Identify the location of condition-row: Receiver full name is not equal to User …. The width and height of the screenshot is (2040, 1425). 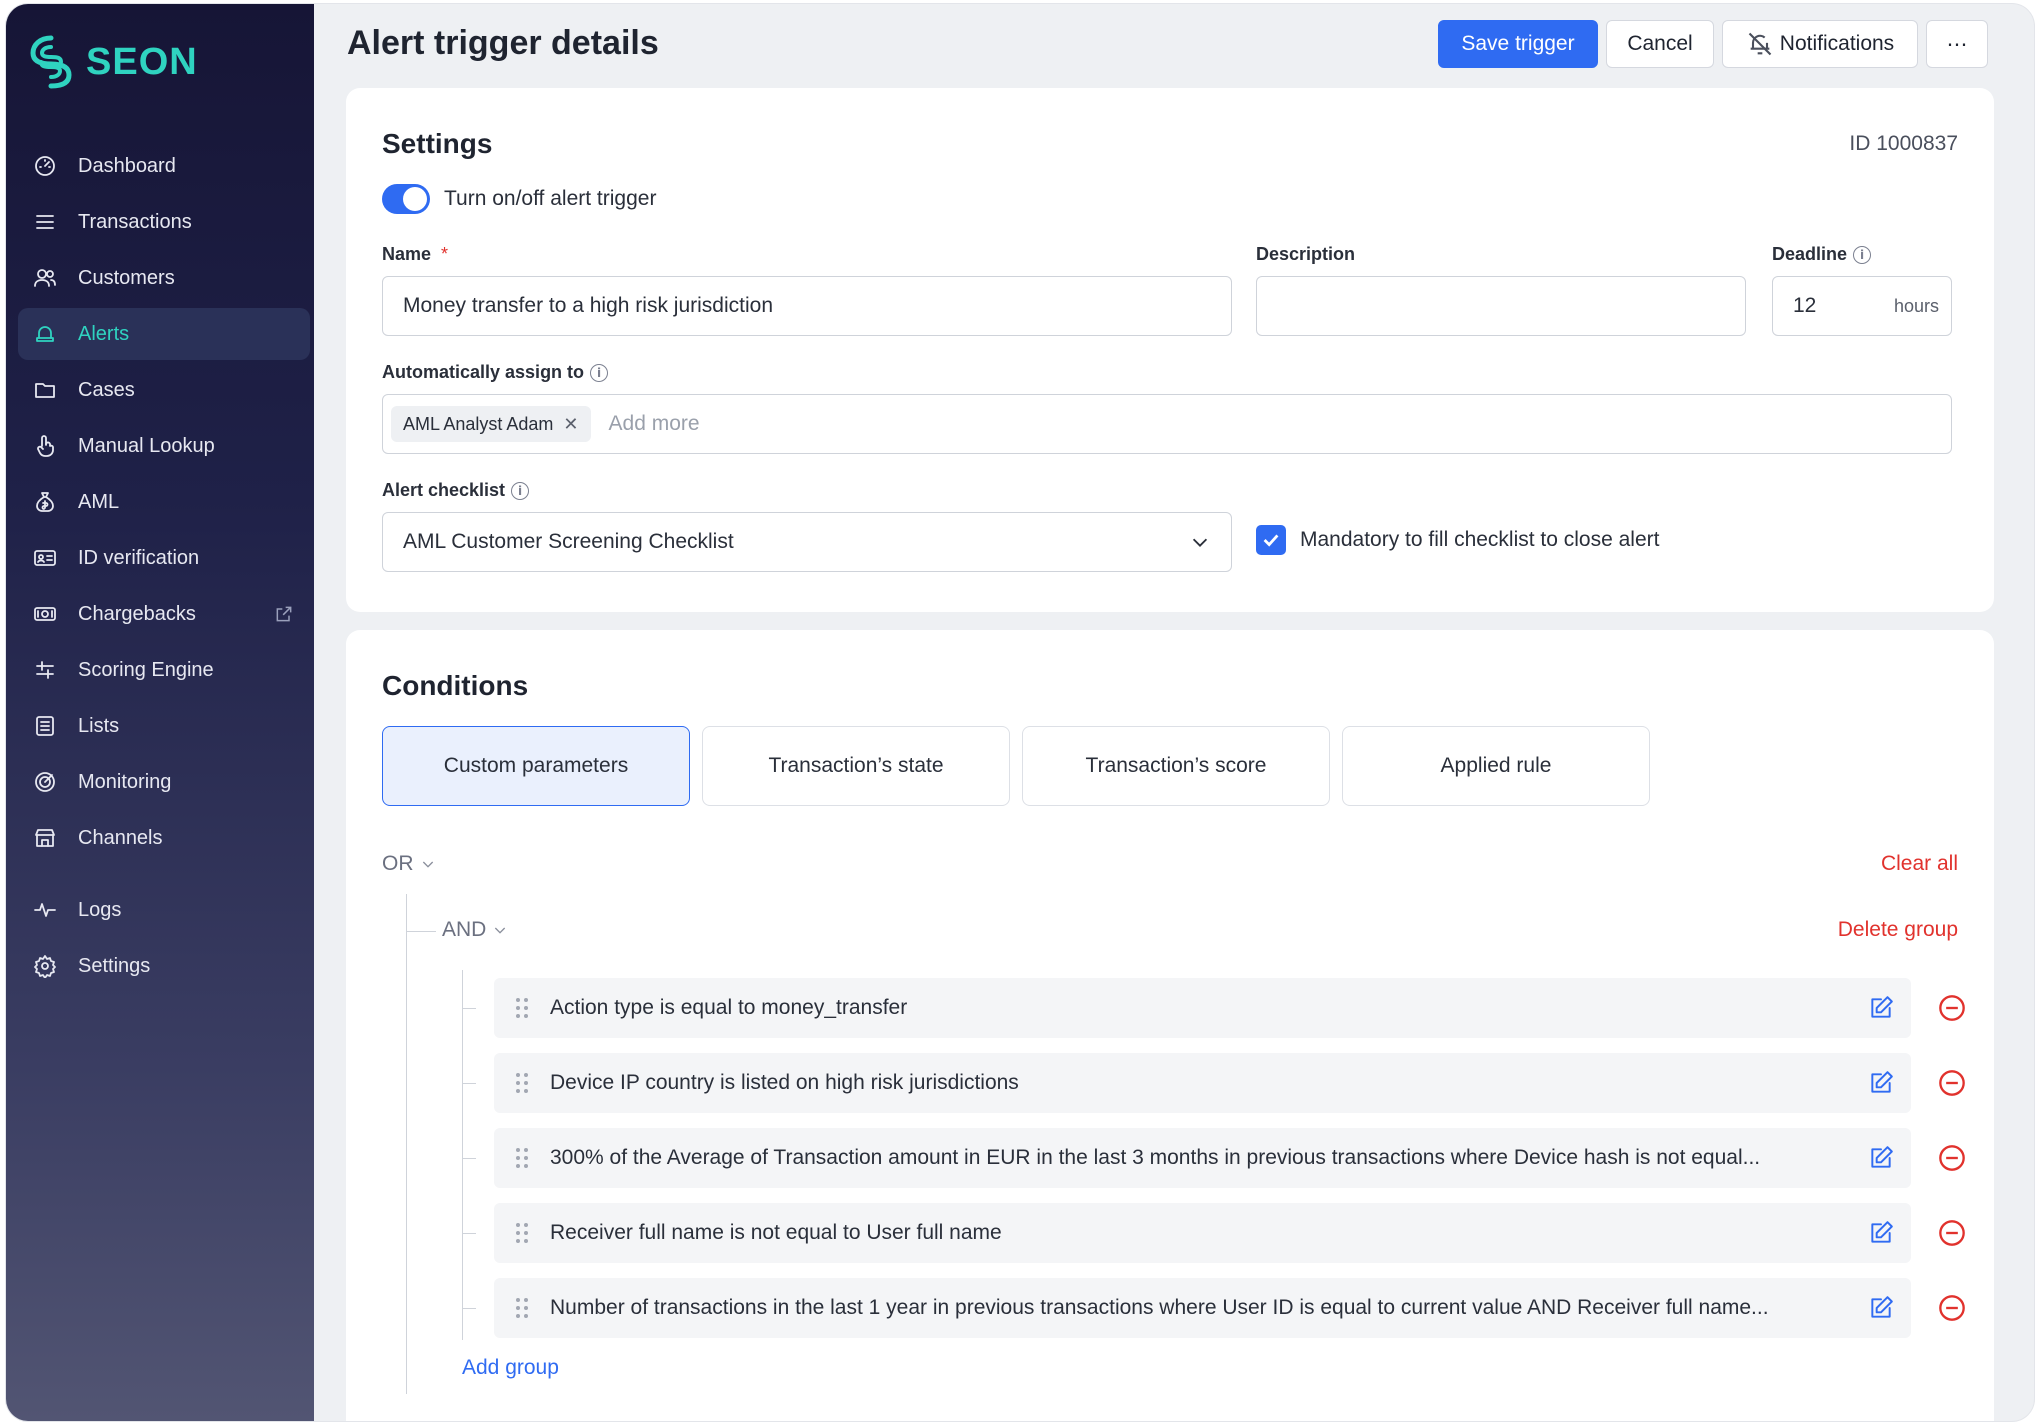
(1202, 1233).